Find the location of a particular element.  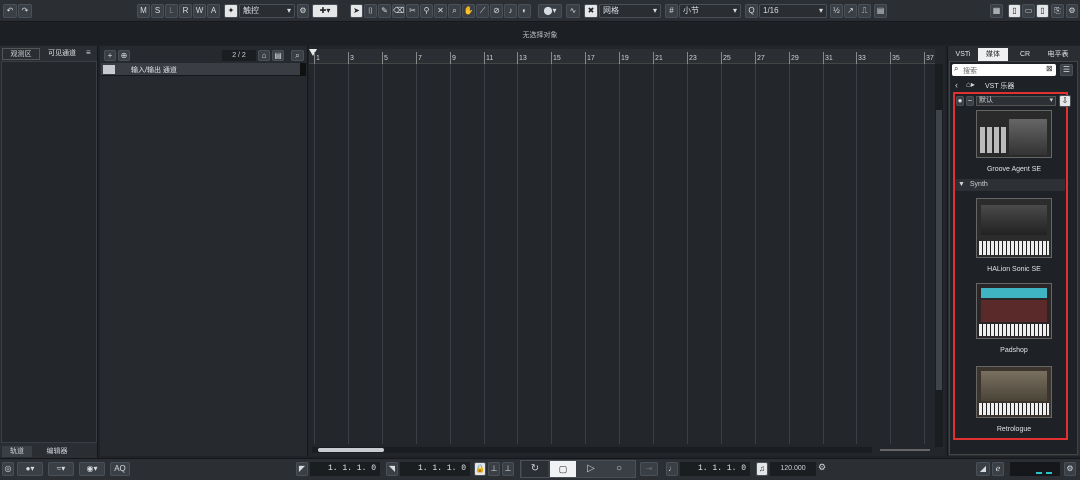

cross-tool: ✕ is located at coordinates (440, 11).